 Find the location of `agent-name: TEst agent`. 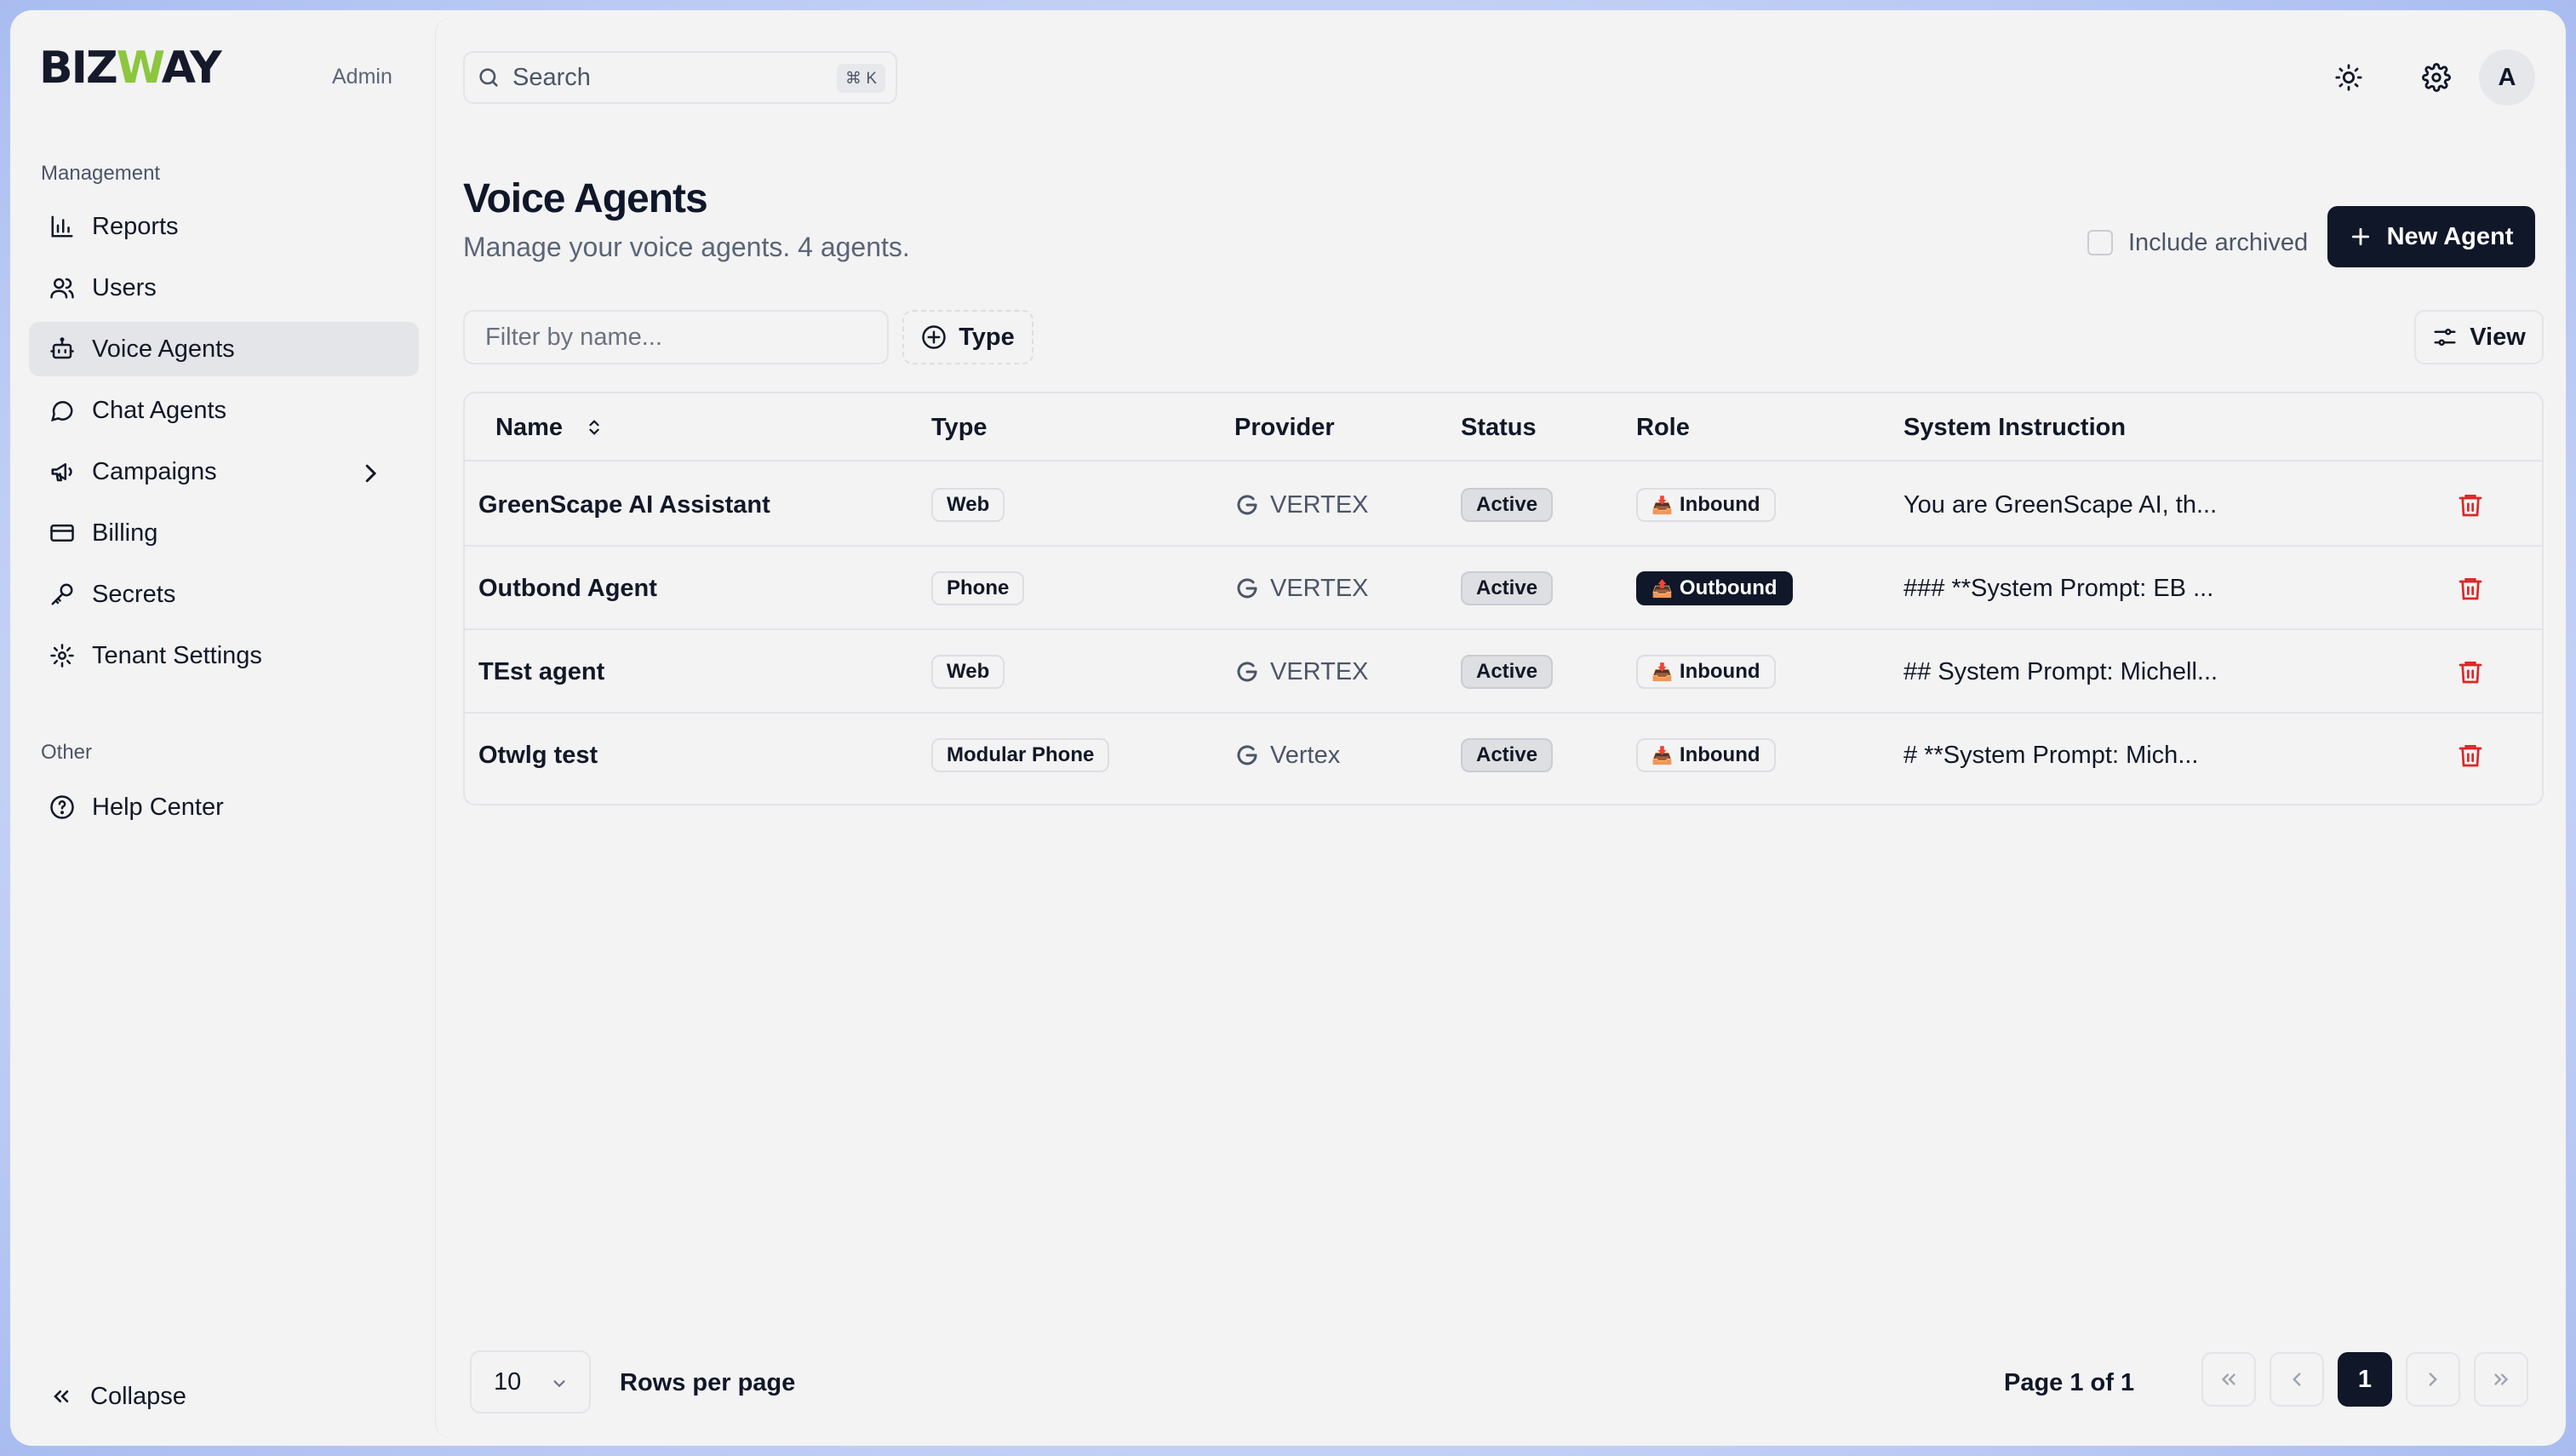

agent-name: TEst agent is located at coordinates (541, 672).